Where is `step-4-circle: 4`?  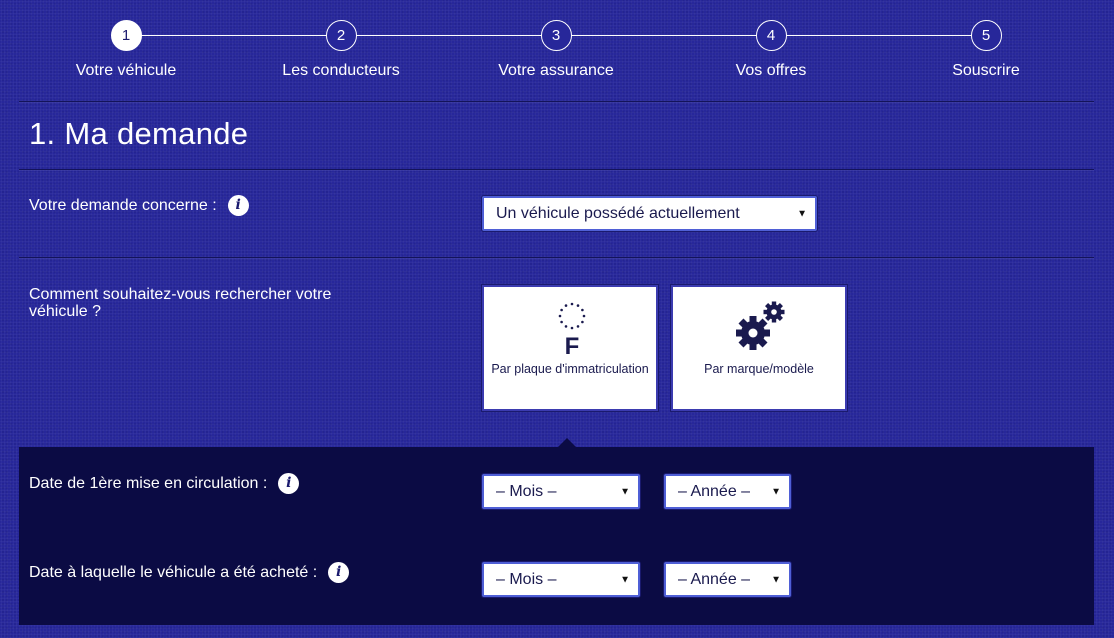 step-4-circle: 4 is located at coordinates (771, 35).